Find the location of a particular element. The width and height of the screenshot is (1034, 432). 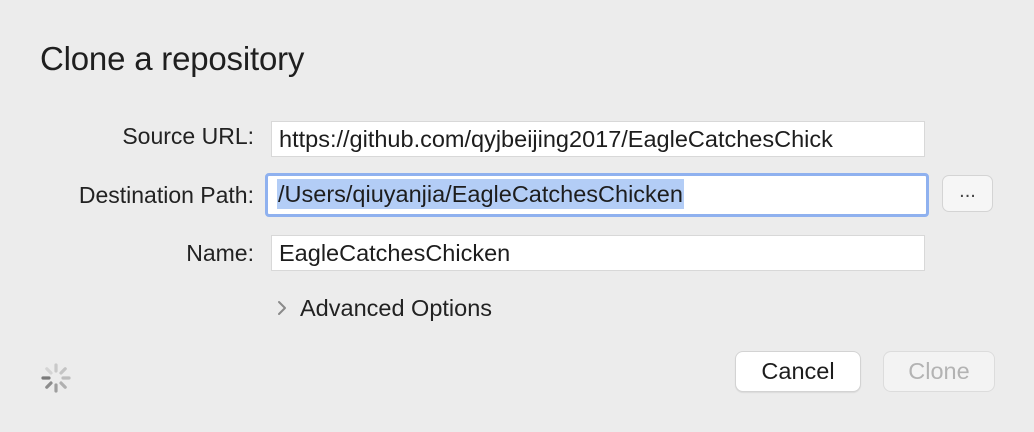

advanced-options-toggle: Advanced Options is located at coordinates (384, 308).